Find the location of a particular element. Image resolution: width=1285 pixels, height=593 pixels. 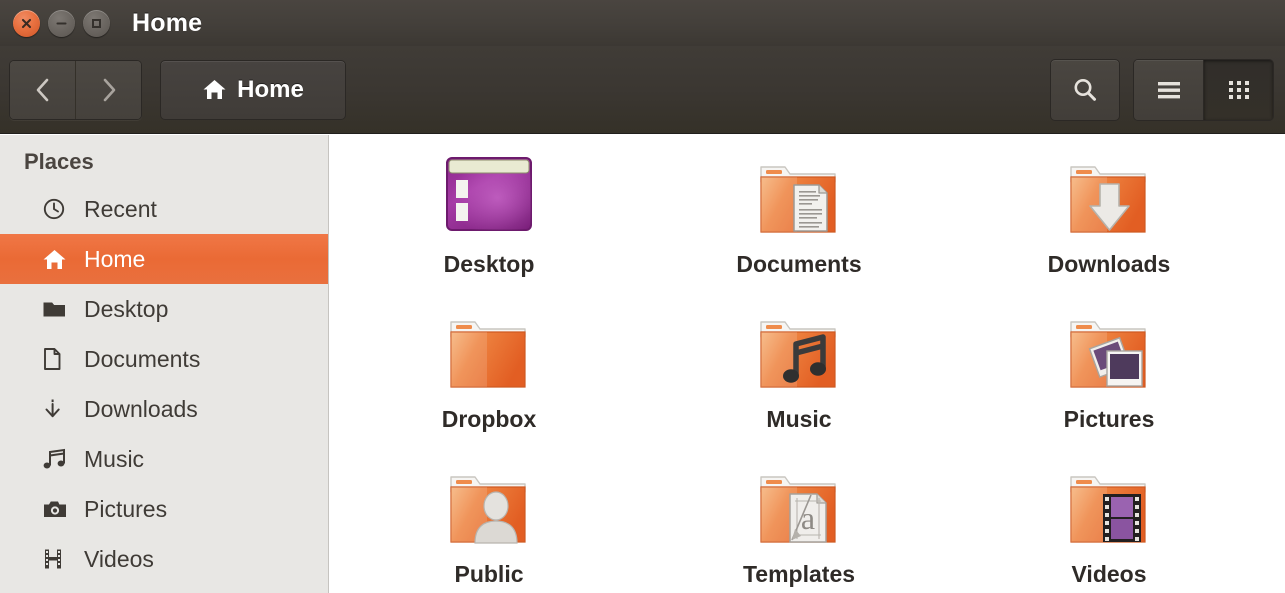

navigation-button-group is located at coordinates (75, 89).